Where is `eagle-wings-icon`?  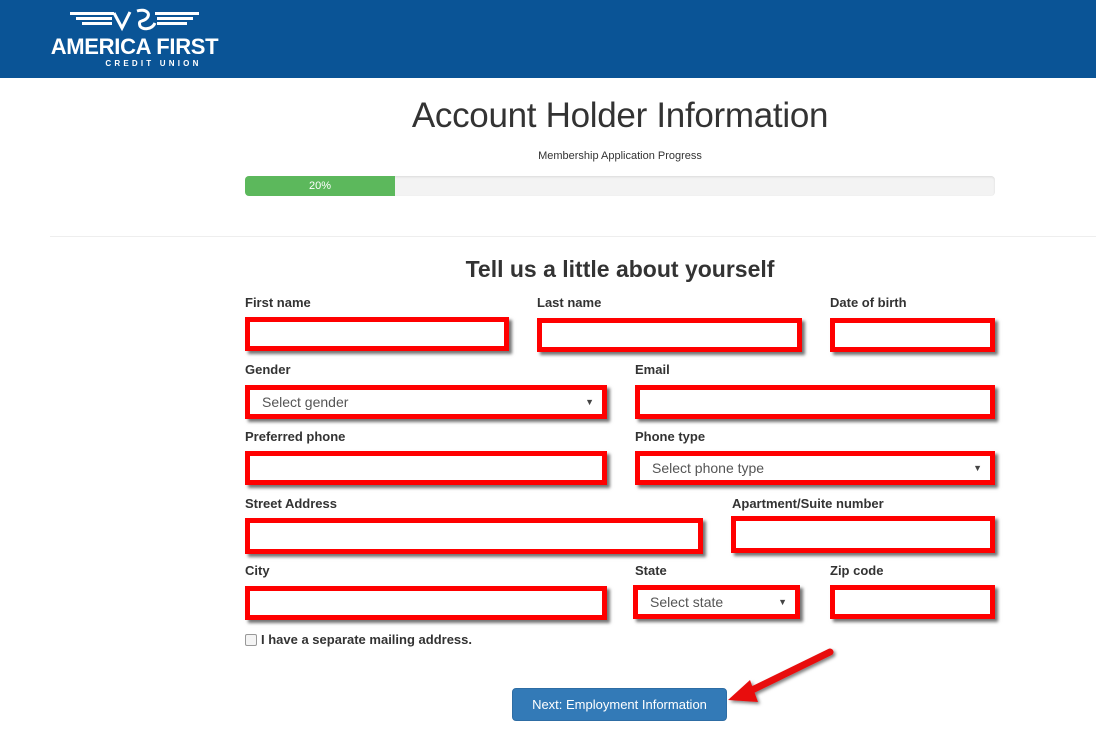
eagle-wings-icon is located at coordinates (134, 20).